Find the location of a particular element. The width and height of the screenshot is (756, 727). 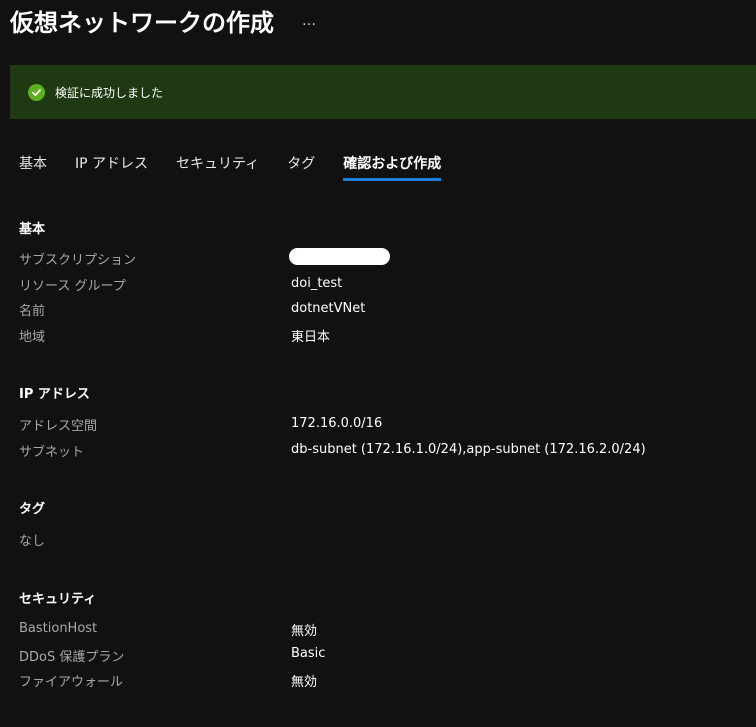

validation-success-banner: 検証に成功しました is located at coordinates (383, 92).